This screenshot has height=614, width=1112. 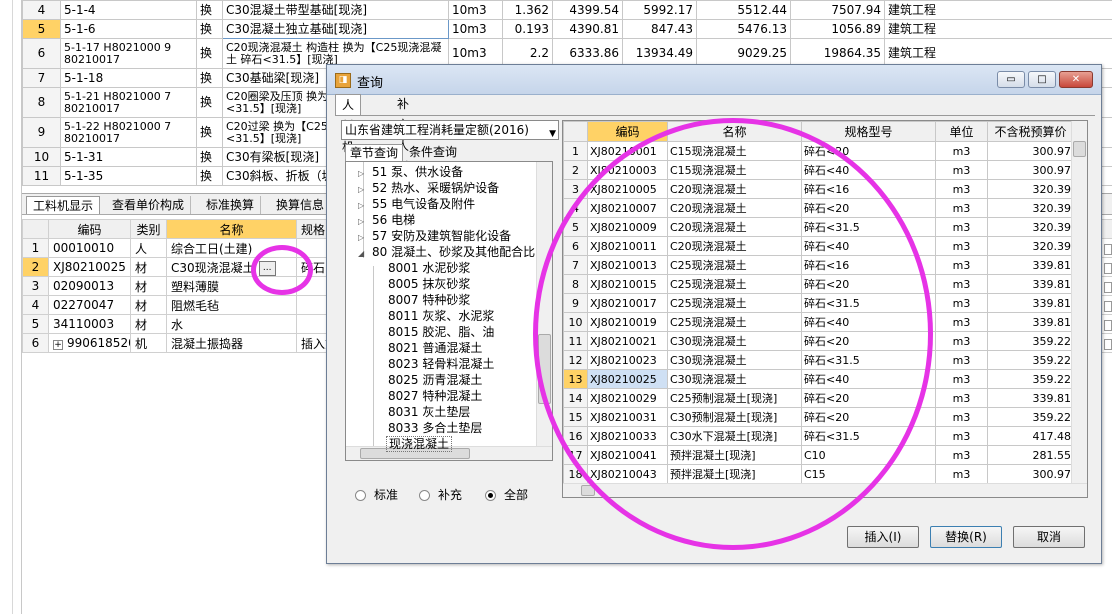 I want to click on tree-node: 8033 多合土垫层, so click(x=435, y=428).